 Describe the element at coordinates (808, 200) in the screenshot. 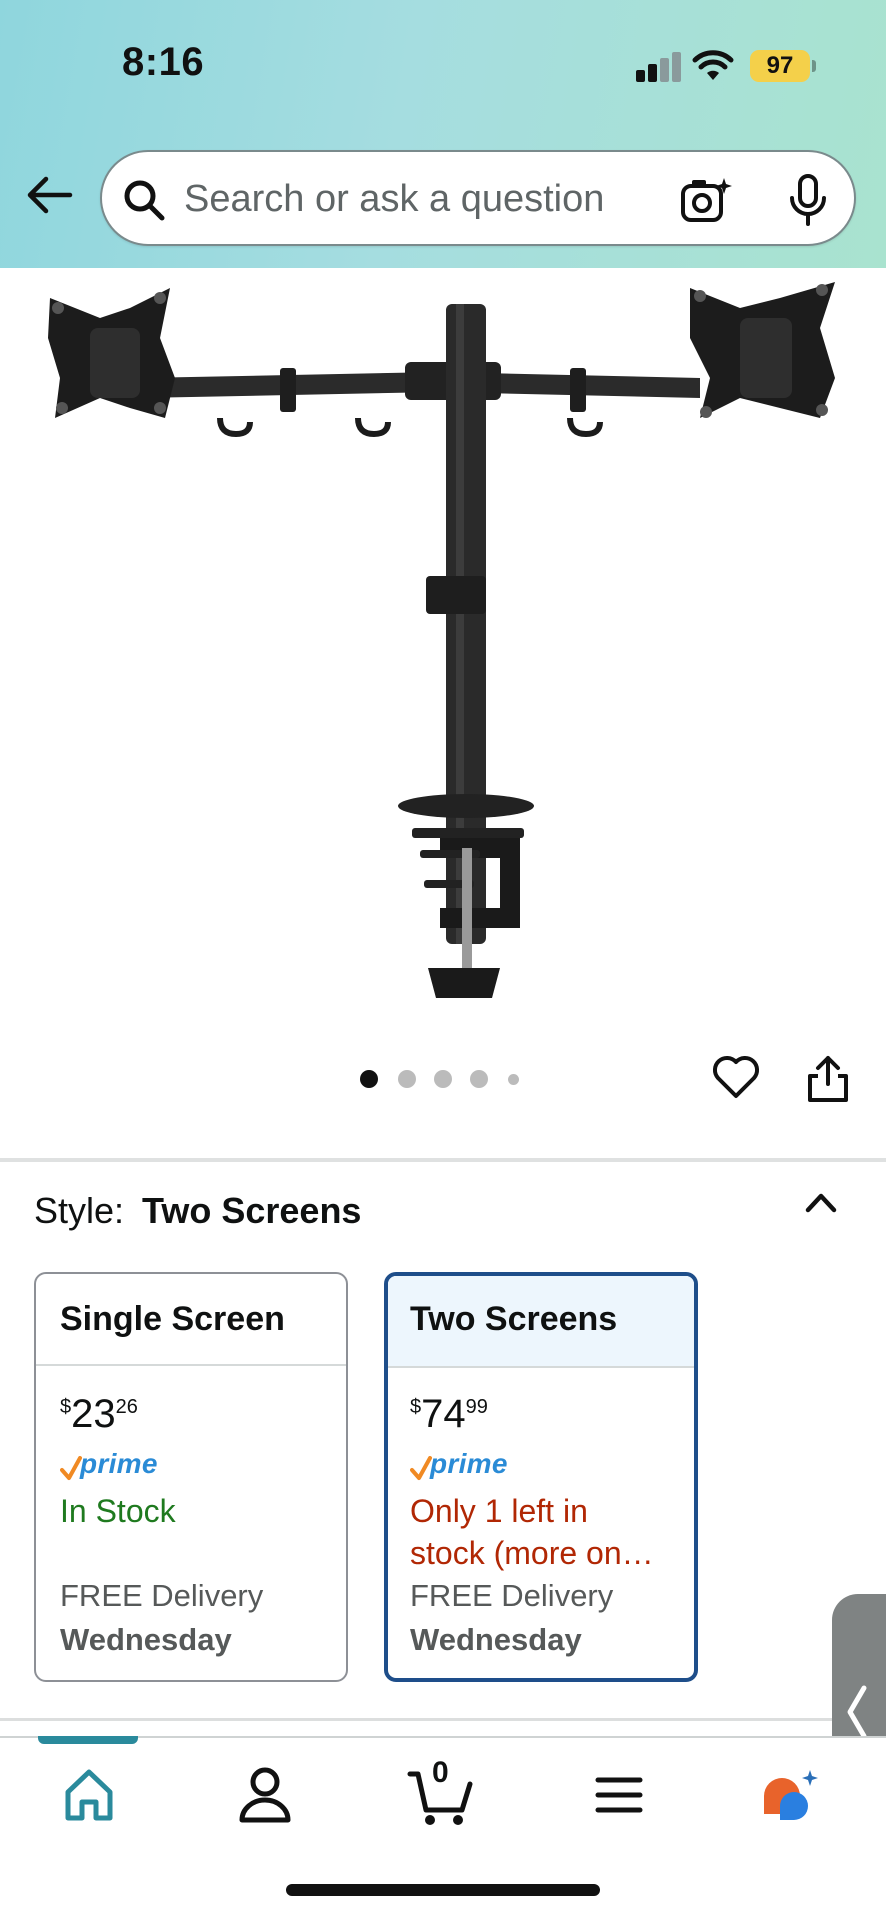

I see `microphone-icon` at that location.